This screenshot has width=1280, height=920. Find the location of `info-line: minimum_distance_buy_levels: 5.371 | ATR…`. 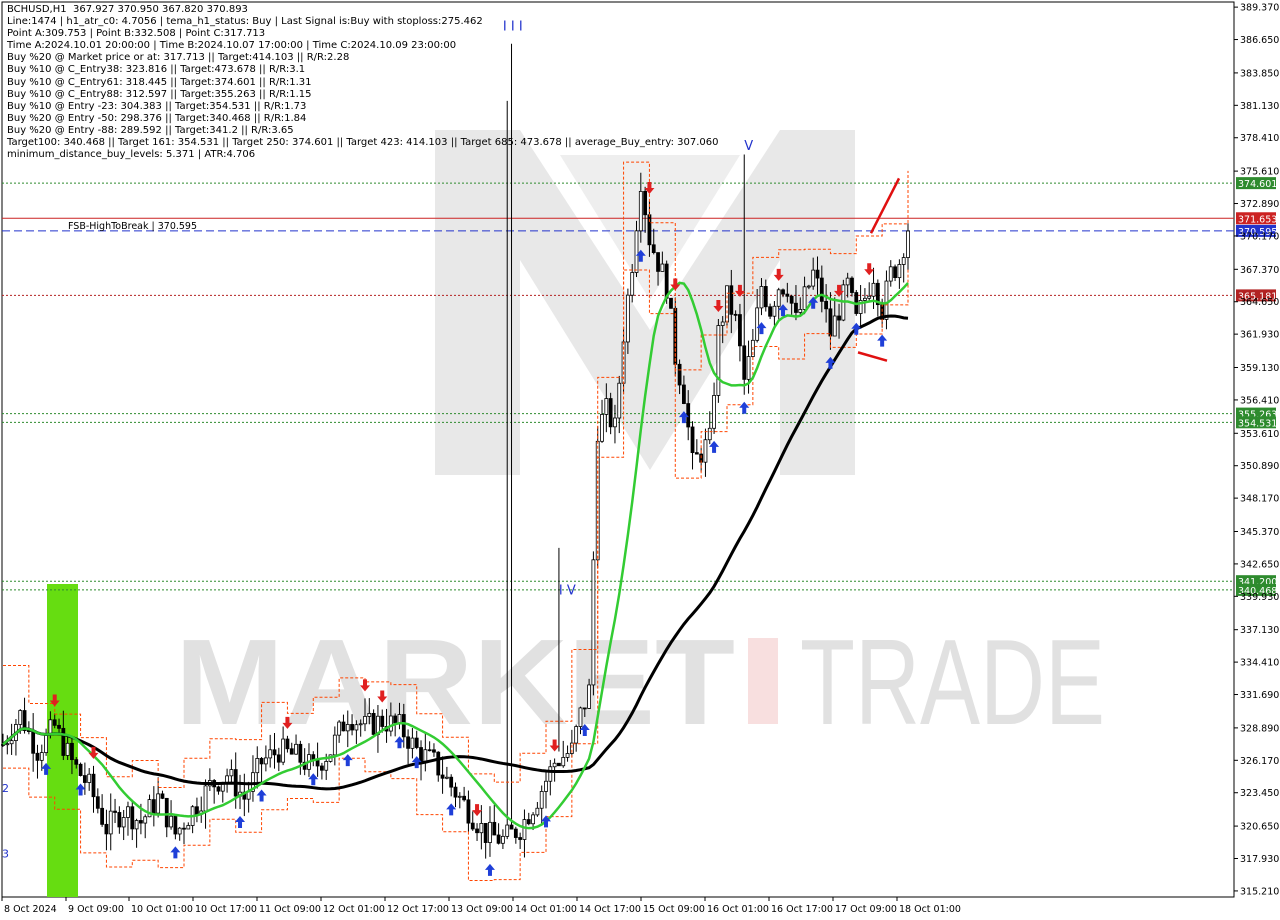

info-line: minimum_distance_buy_levels: 5.371 | ATR… is located at coordinates (131, 155).